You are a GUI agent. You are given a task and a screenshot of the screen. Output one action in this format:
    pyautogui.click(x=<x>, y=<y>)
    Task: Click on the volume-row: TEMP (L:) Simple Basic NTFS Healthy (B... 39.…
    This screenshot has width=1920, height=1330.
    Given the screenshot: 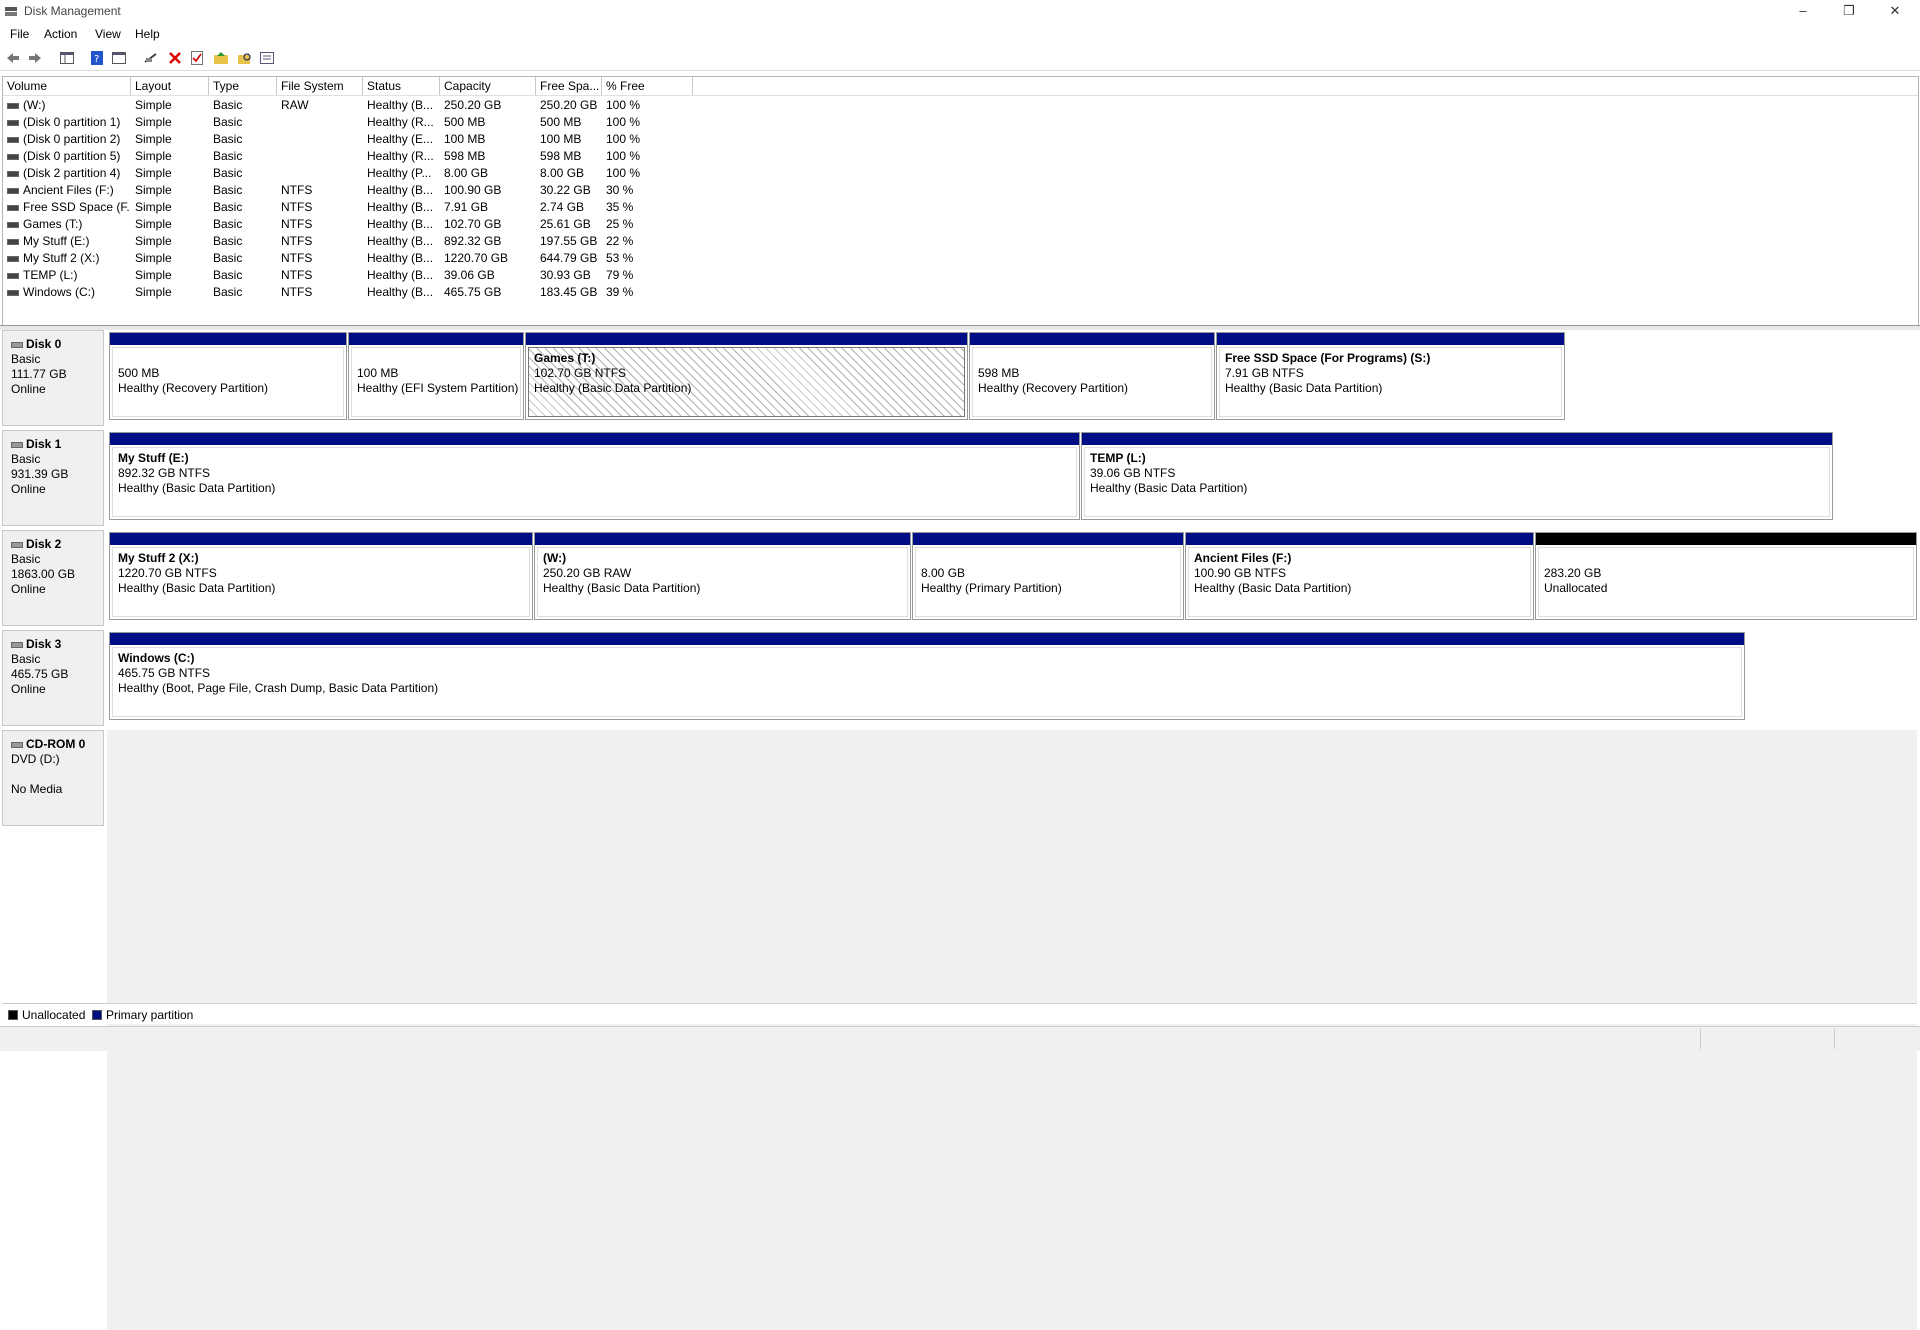 What is the action you would take?
    pyautogui.click(x=960, y=275)
    